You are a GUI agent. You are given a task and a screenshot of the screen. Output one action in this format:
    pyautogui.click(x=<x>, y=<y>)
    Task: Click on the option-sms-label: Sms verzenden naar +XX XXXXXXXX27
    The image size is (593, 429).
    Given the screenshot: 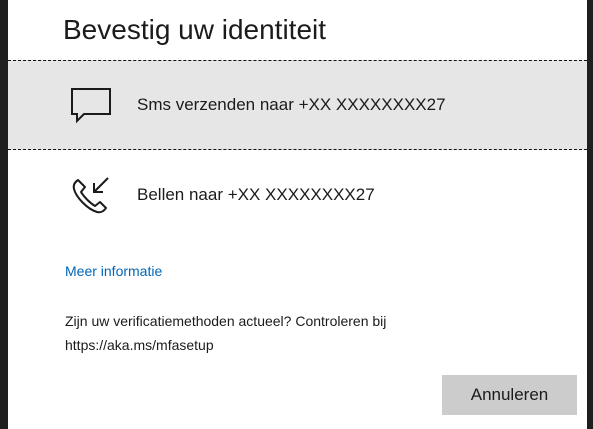 What is the action you would take?
    pyautogui.click(x=291, y=104)
    